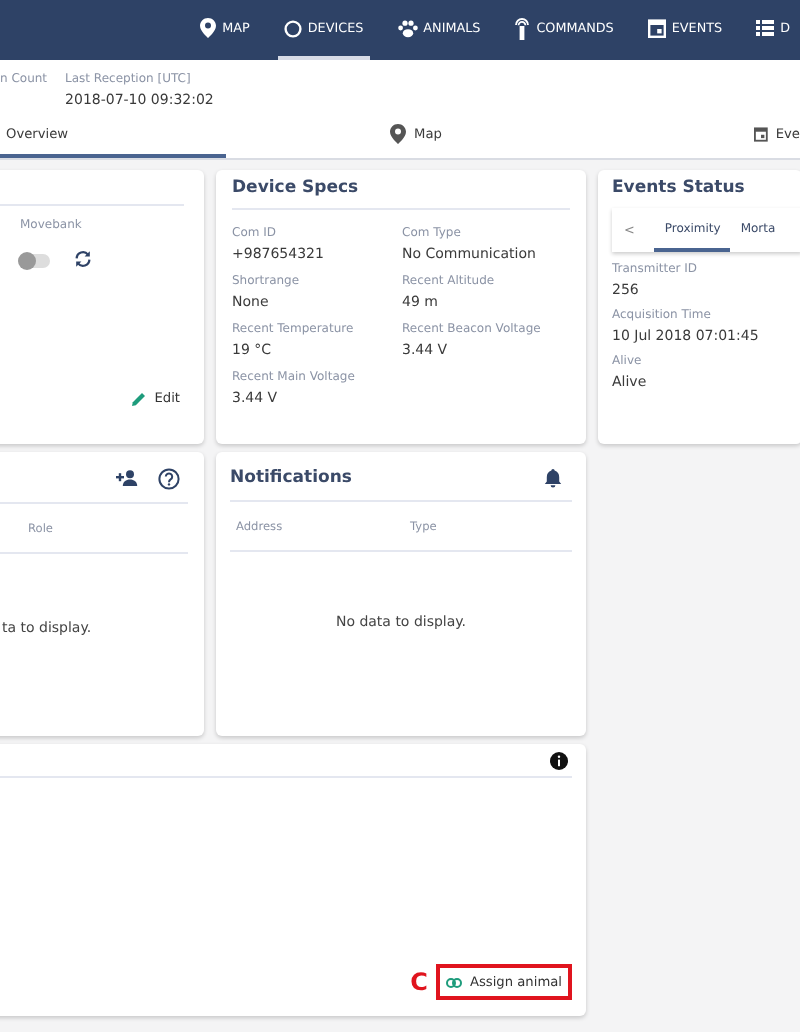 The width and height of the screenshot is (800, 1032). Describe the element at coordinates (765, 28) in the screenshot. I see `list-icon` at that location.